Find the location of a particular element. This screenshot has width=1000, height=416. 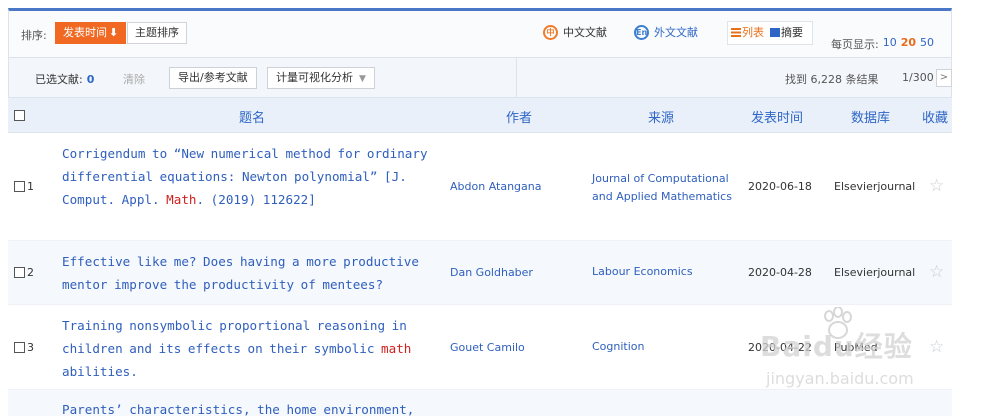

chinese-literature-link: 中 中文文献 is located at coordinates (575, 32).